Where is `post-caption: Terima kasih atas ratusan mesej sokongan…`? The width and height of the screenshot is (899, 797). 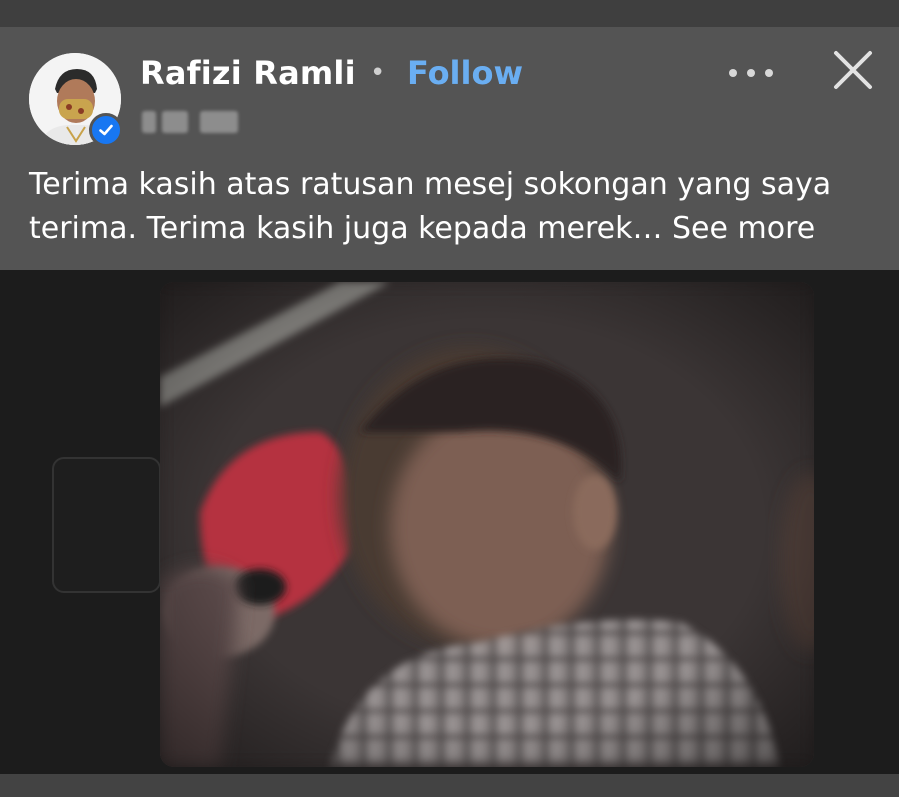
post-caption: Terima kasih atas ratusan mesej sokongan… is located at coordinates (454, 207).